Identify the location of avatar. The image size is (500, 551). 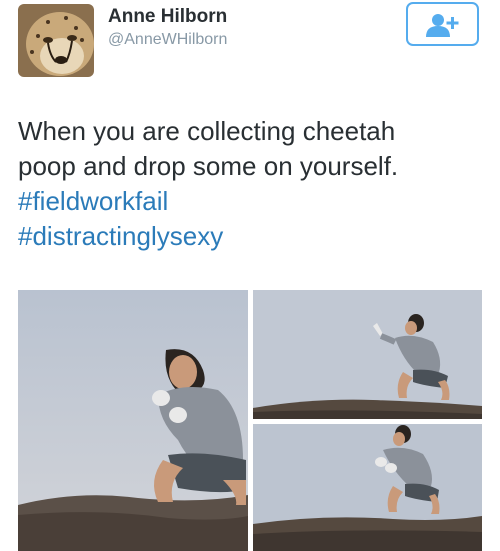
(56, 40).